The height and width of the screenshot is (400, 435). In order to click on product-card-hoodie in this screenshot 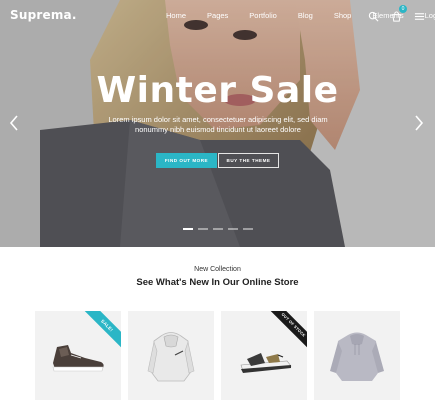, I will do `click(171, 355)`.